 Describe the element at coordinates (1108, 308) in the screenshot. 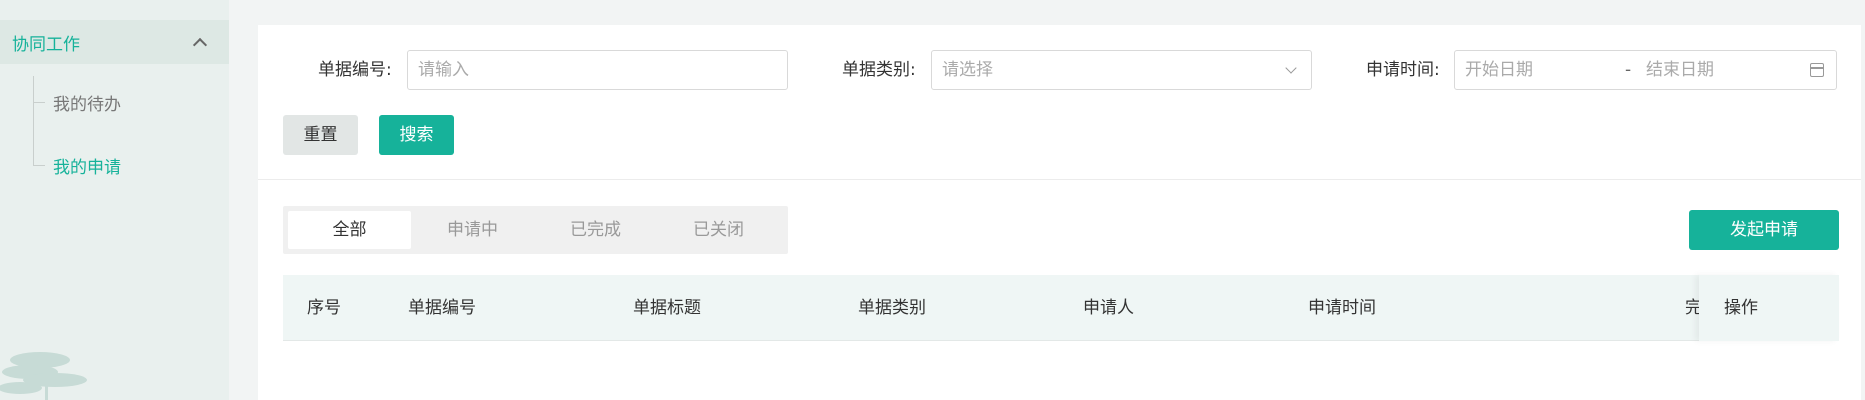

I see `column-header-applicant: 申请人` at that location.